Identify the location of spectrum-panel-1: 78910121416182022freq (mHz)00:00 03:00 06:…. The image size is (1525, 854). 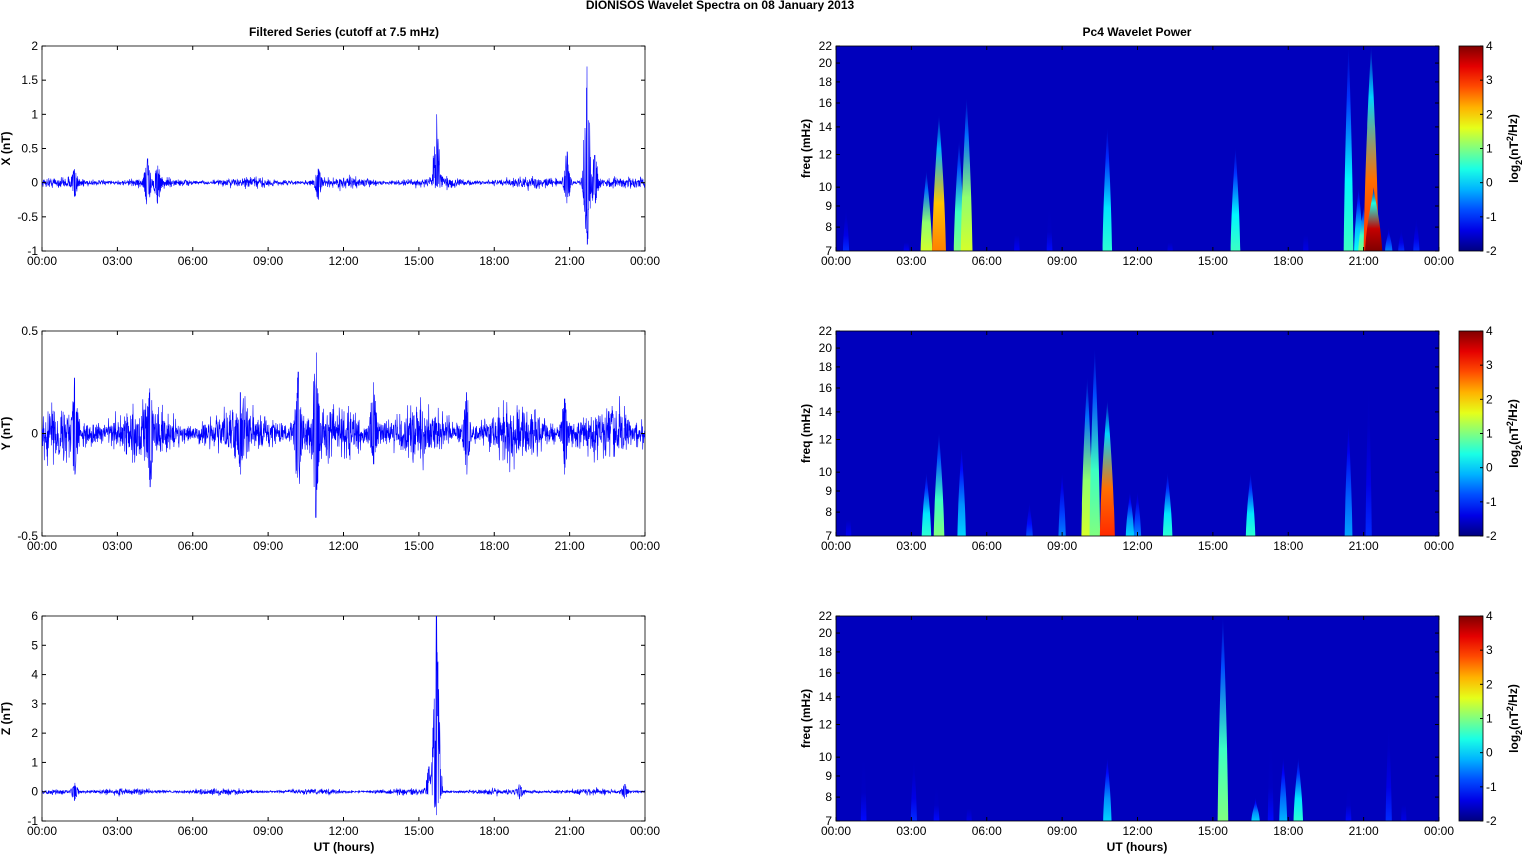
(1161, 153).